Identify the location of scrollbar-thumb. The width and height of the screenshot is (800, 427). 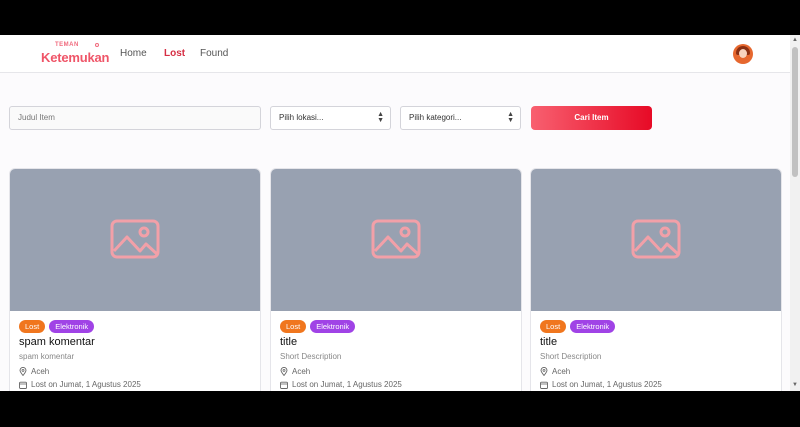
(795, 112).